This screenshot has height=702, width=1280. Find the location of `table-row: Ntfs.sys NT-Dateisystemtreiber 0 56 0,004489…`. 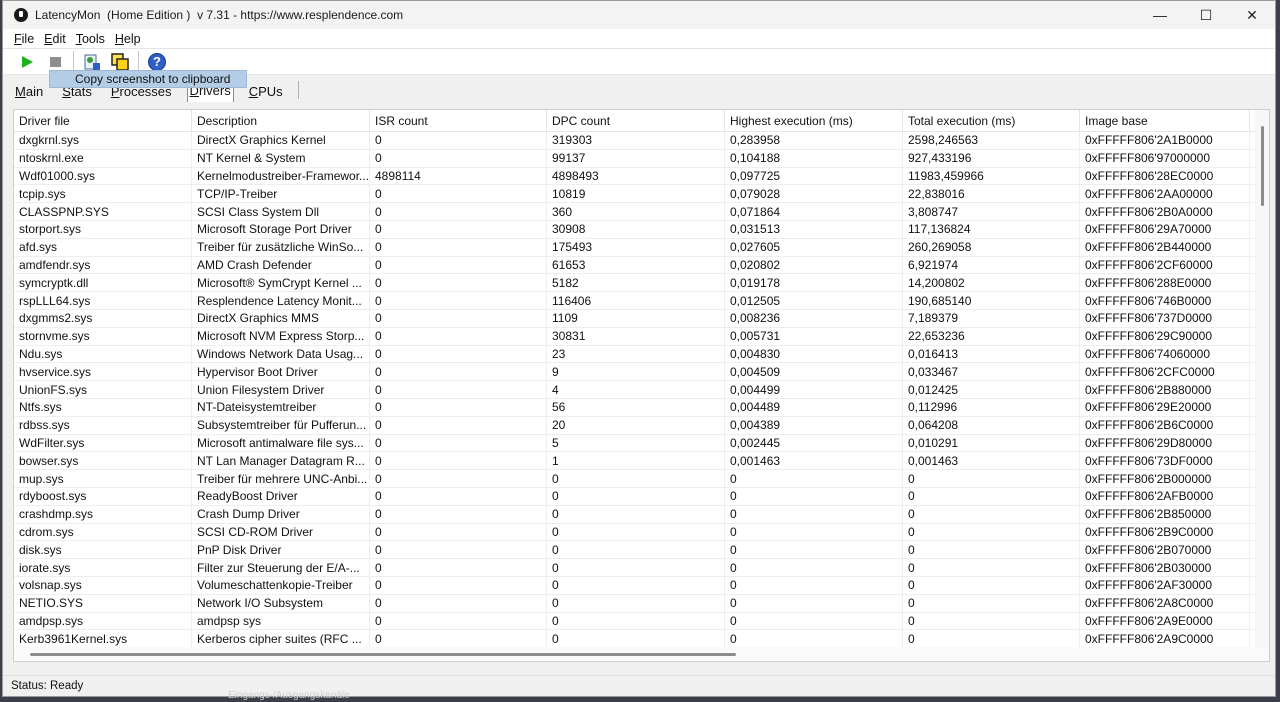

table-row: Ntfs.sys NT-Dateisystemtreiber 0 56 0,004489… is located at coordinates (641, 407).